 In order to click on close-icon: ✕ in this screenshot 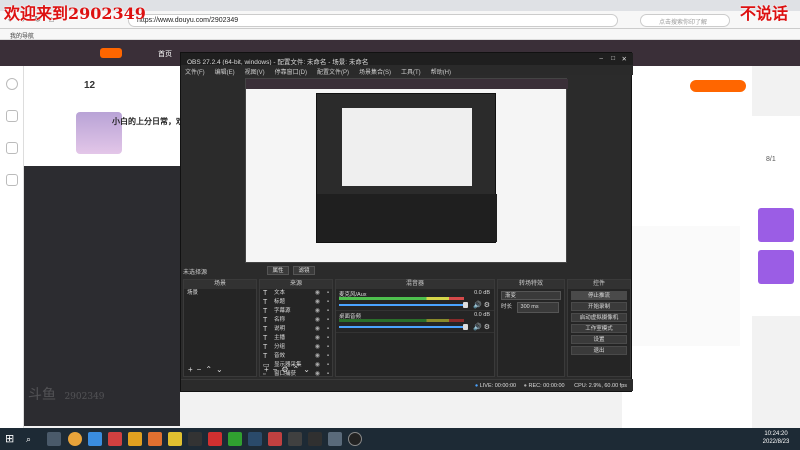, I will do `click(624, 59)`.